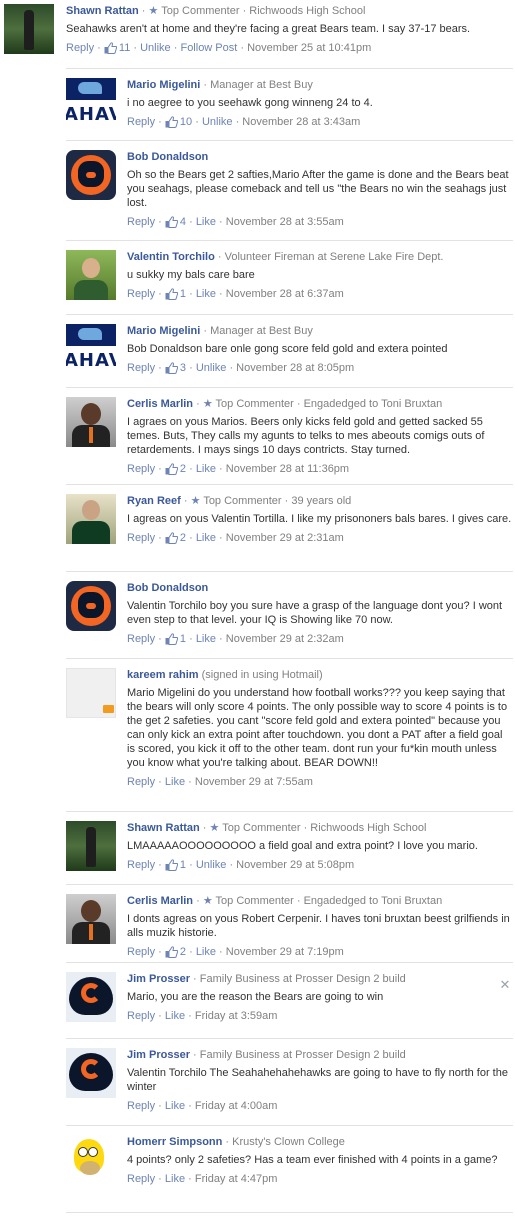  Describe the element at coordinates (321, 501) in the screenshot. I see `commenter-info: 39 years old` at that location.